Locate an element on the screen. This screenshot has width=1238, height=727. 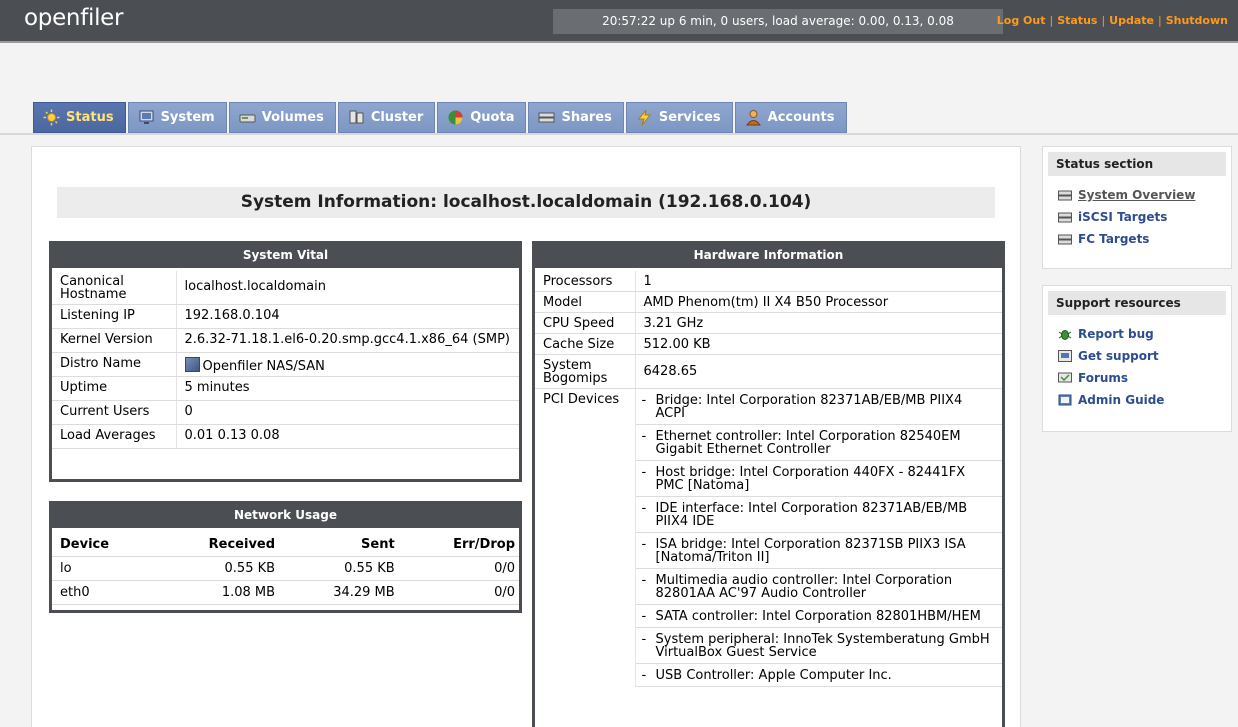
network-usage-heading: Network Usage is located at coordinates (285, 516).